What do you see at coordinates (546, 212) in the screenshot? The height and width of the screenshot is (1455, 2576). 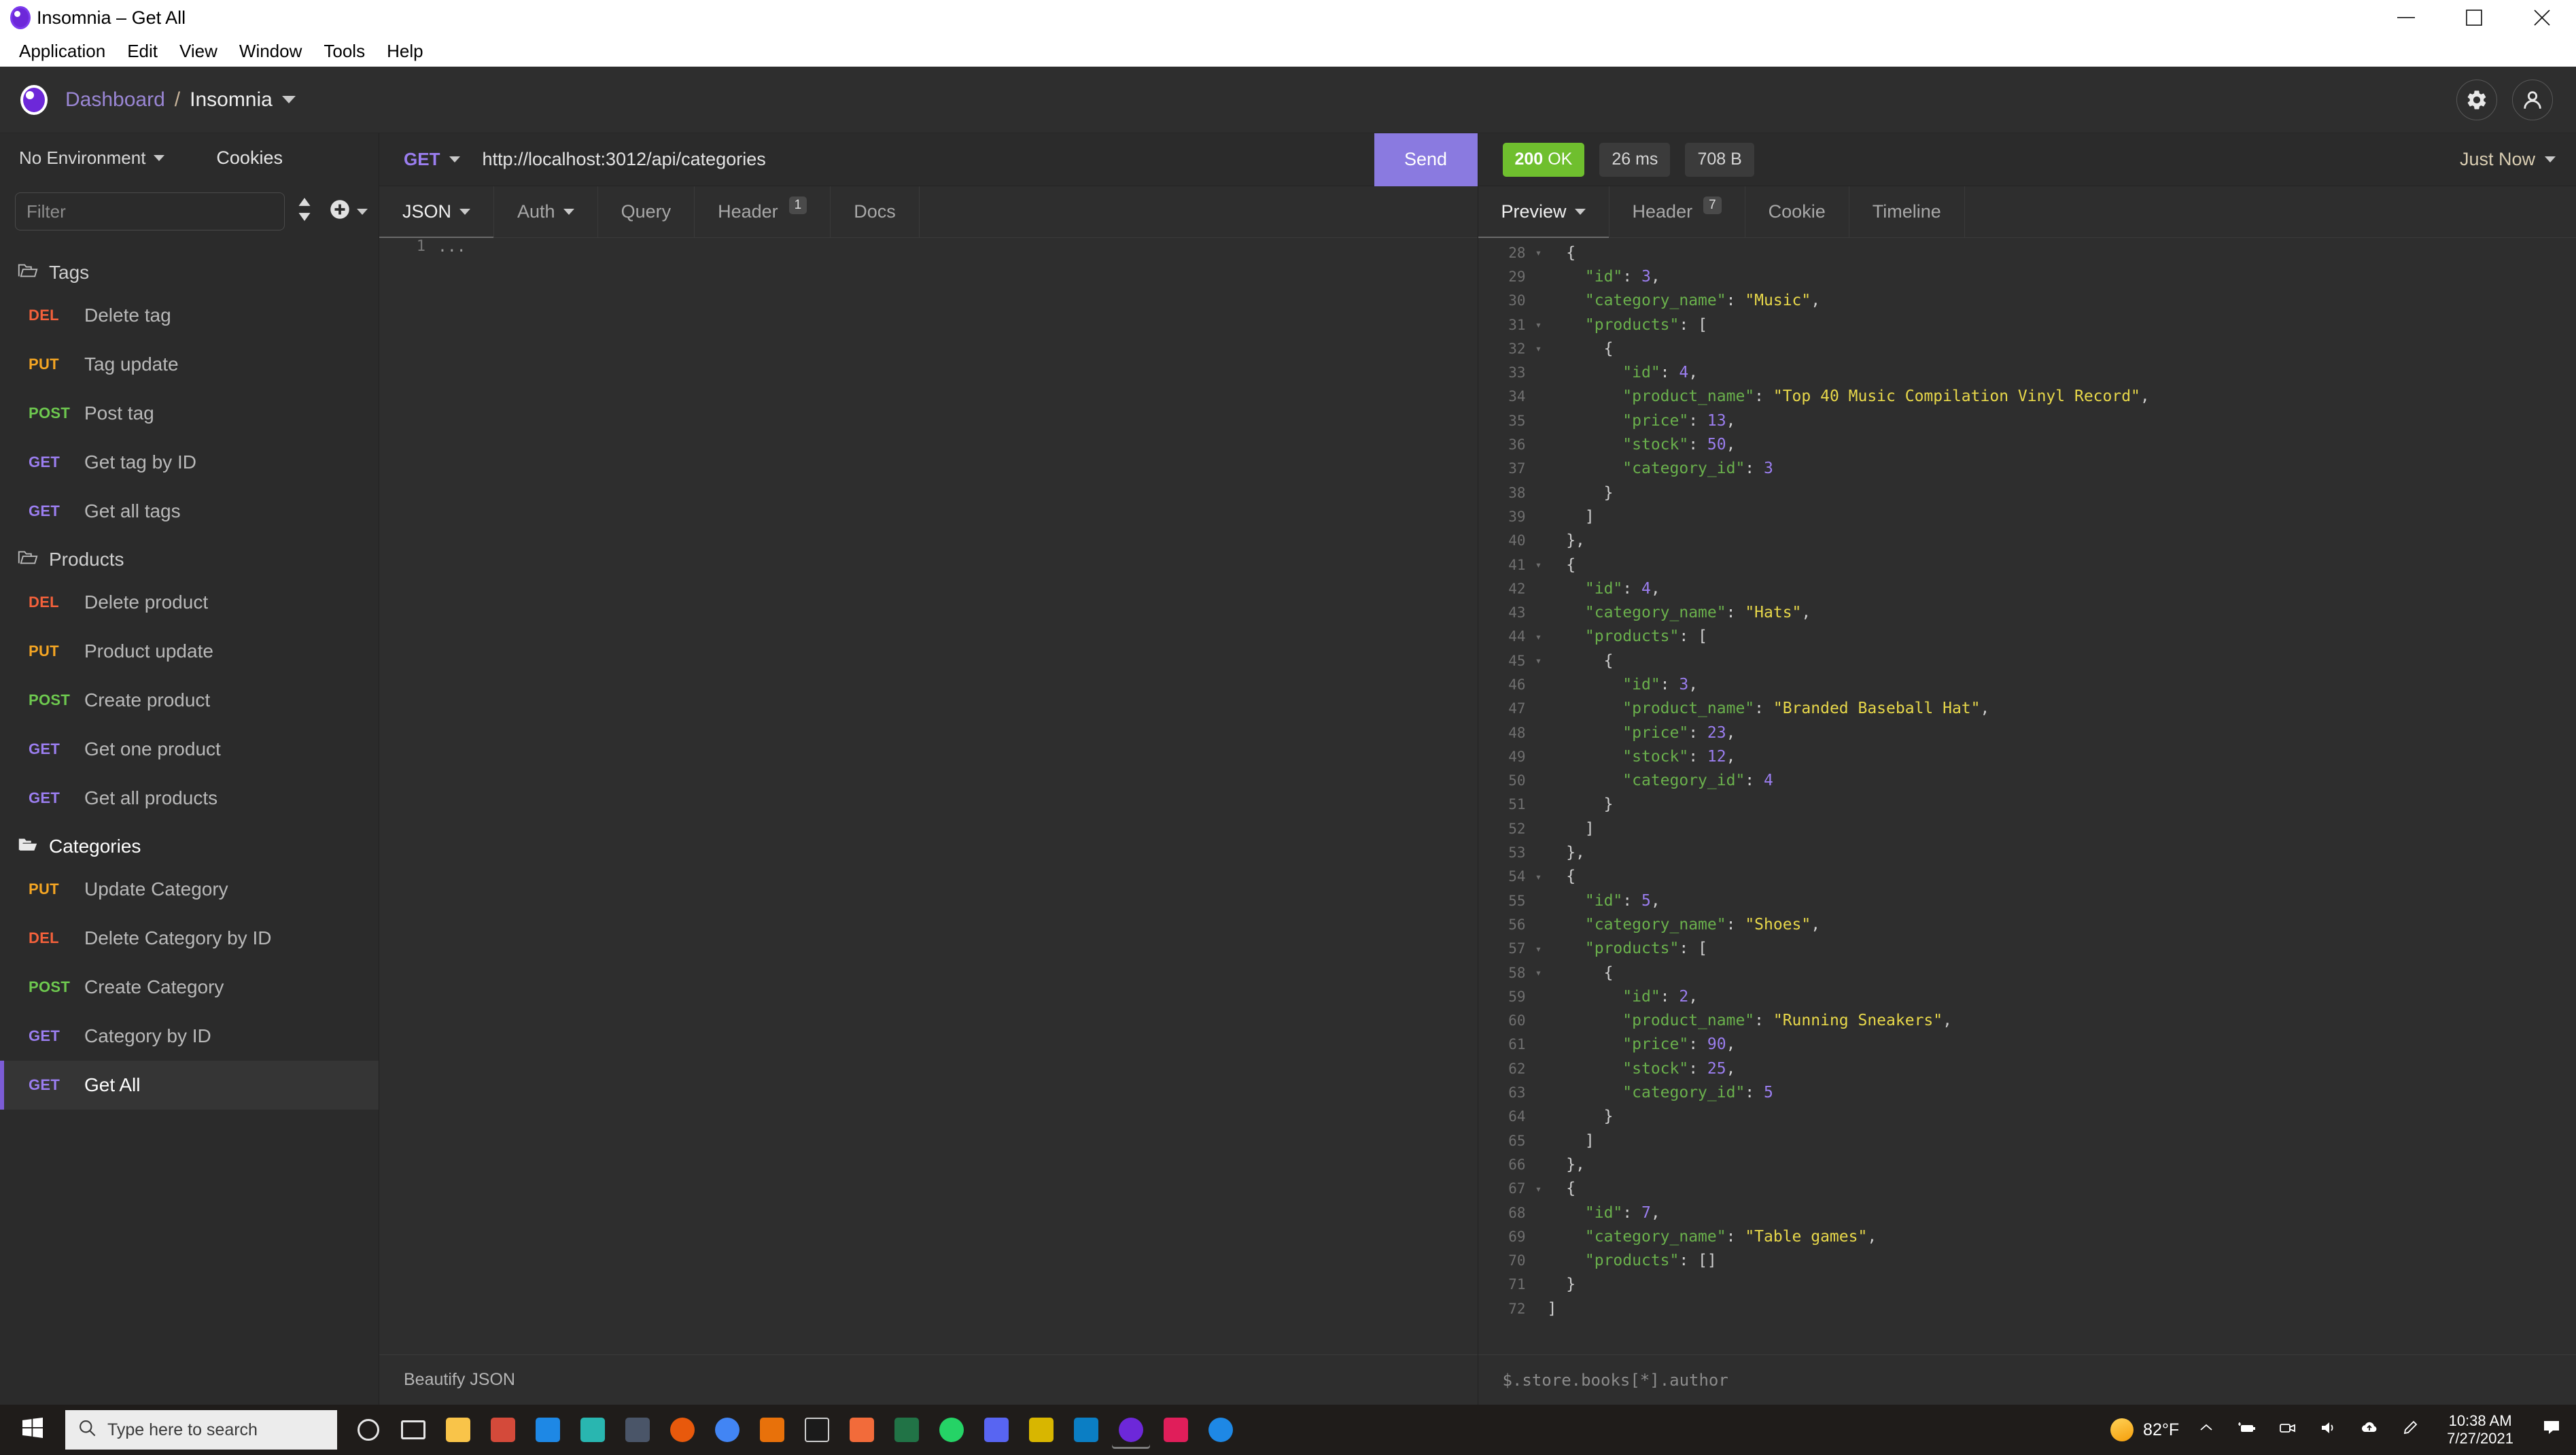 I see `tab-auth: Auth` at bounding box center [546, 212].